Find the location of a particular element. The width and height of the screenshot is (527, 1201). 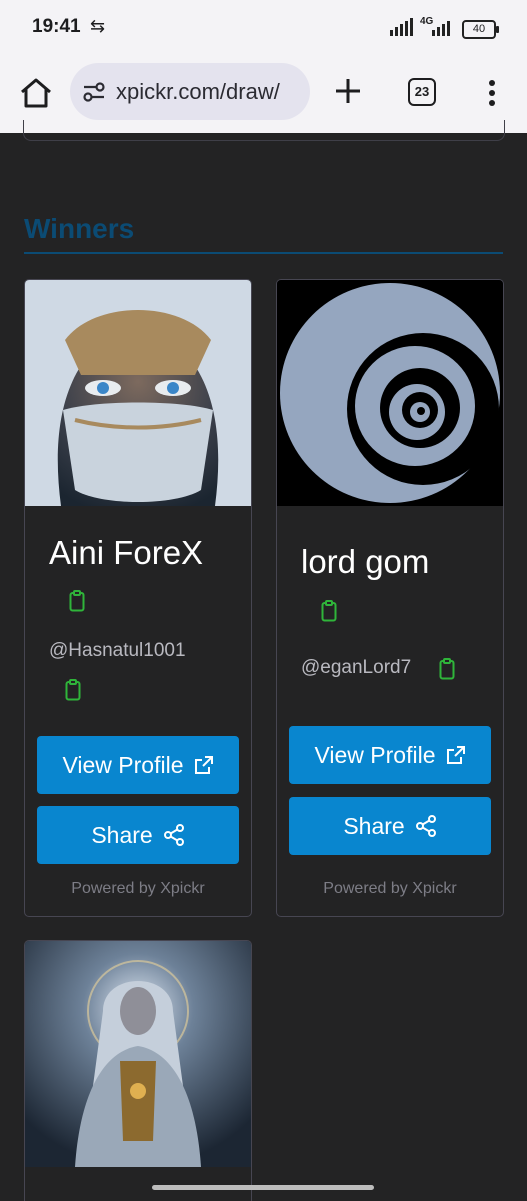

sync-icon: ⇆ is located at coordinates (98, 26).